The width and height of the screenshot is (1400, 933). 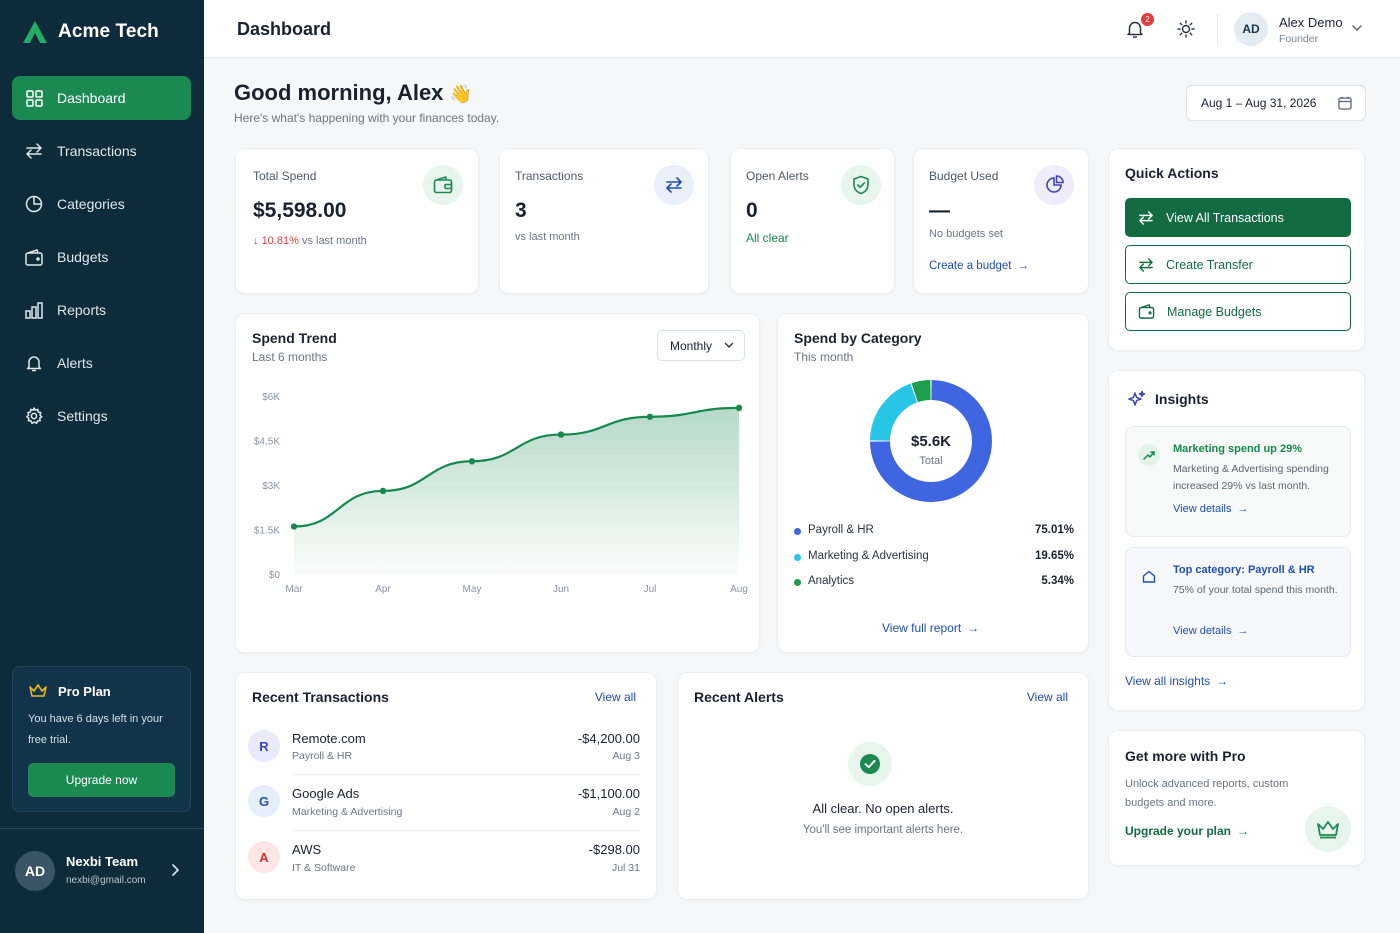 What do you see at coordinates (329, 738) in the screenshot?
I see `transaction-name: Remote.com` at bounding box center [329, 738].